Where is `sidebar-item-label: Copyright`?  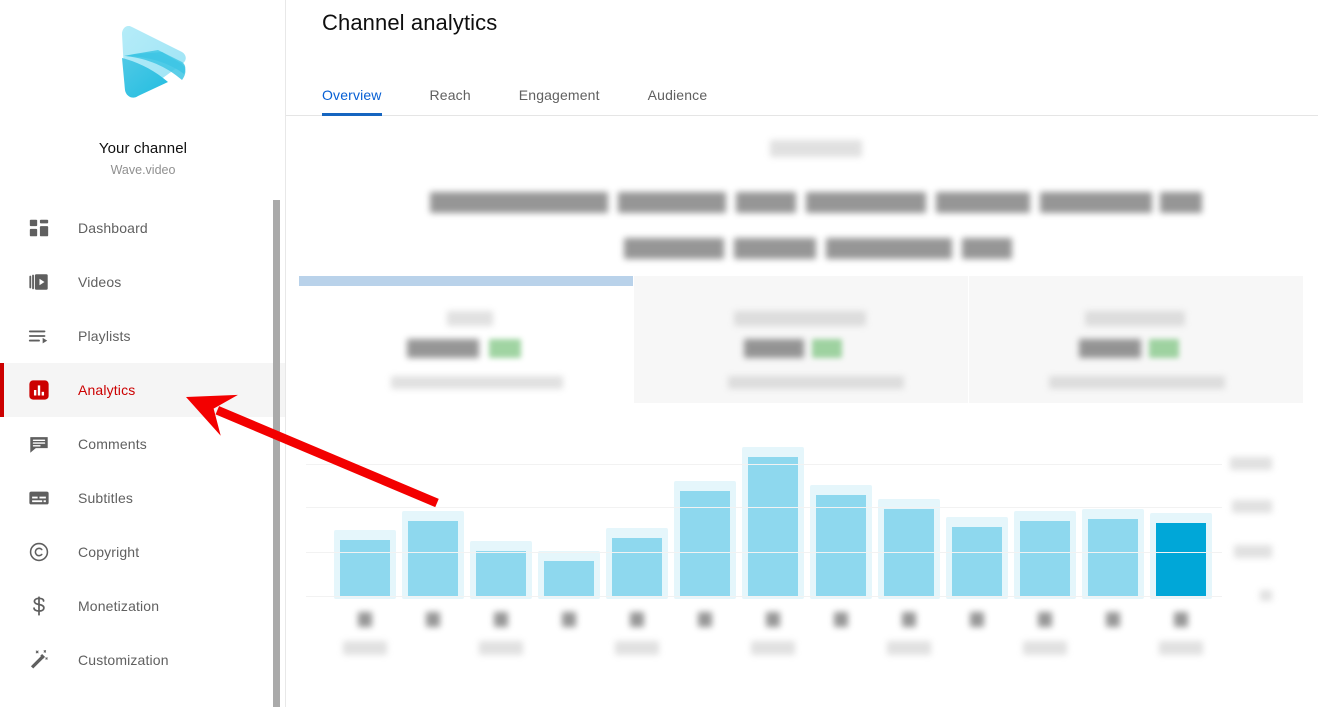
sidebar-item-label: Copyright is located at coordinates (109, 552).